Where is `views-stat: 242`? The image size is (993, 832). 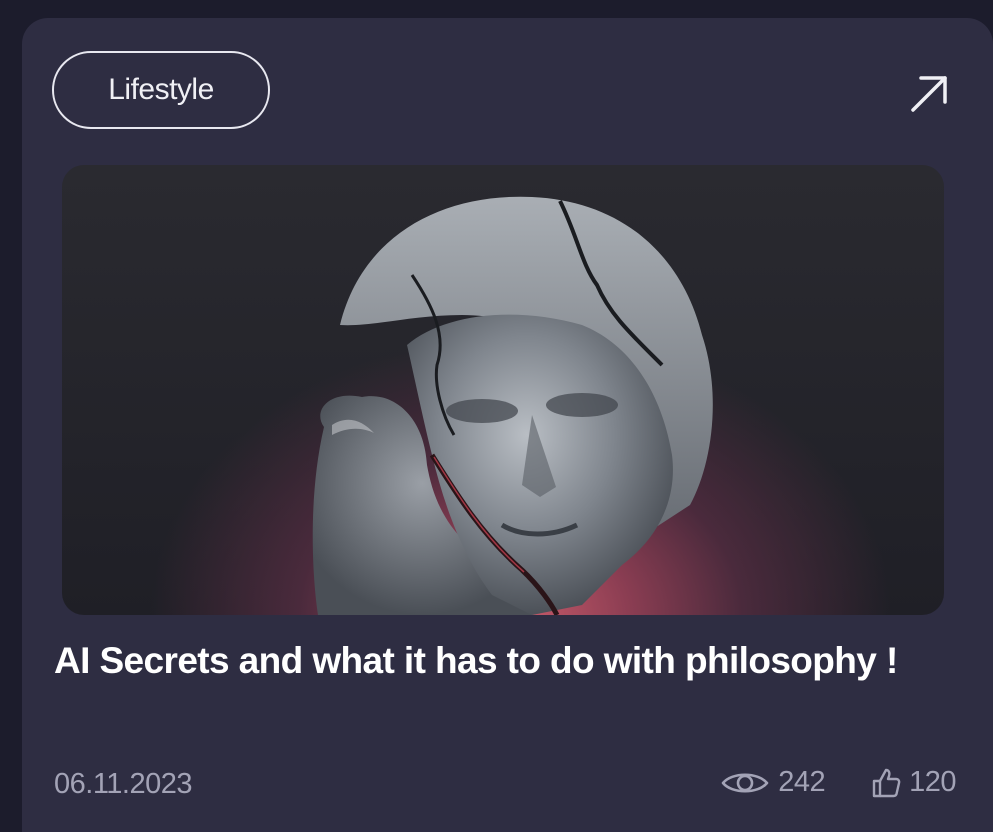 views-stat: 242 is located at coordinates (773, 782).